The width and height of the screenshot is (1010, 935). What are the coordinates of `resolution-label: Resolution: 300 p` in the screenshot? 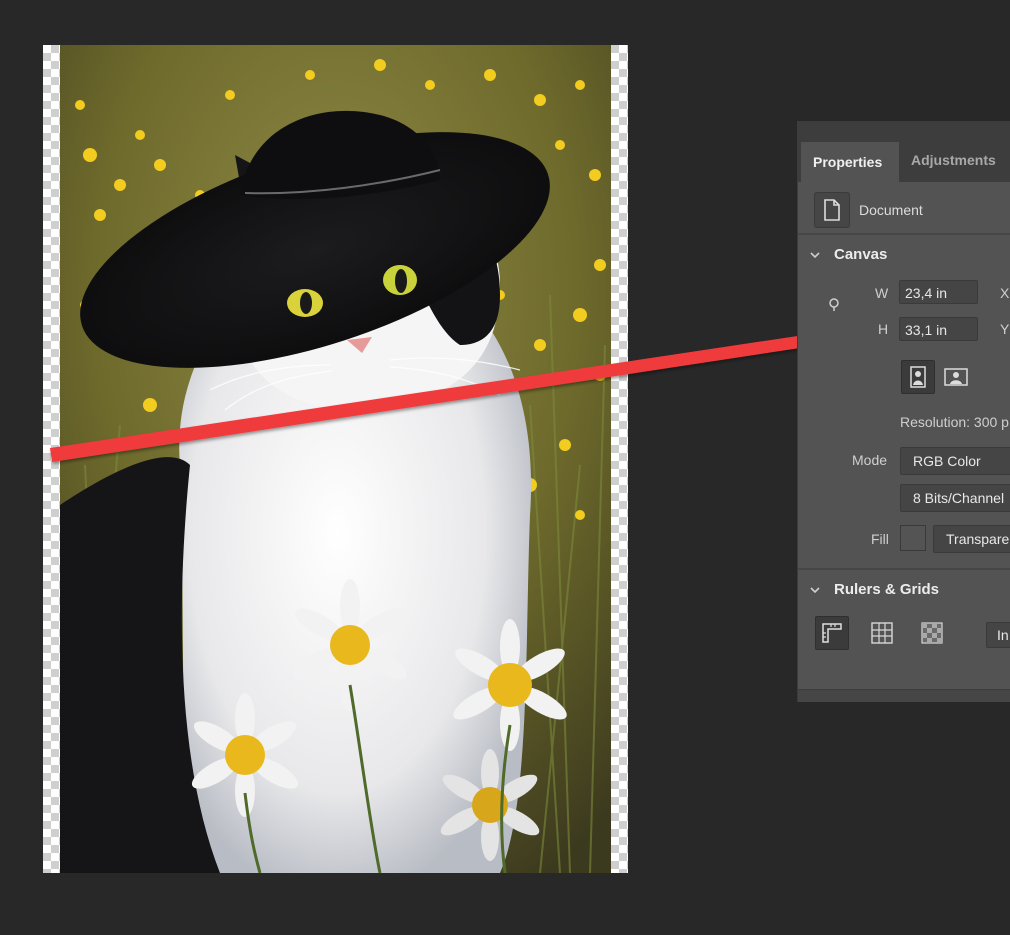 It's located at (954, 422).